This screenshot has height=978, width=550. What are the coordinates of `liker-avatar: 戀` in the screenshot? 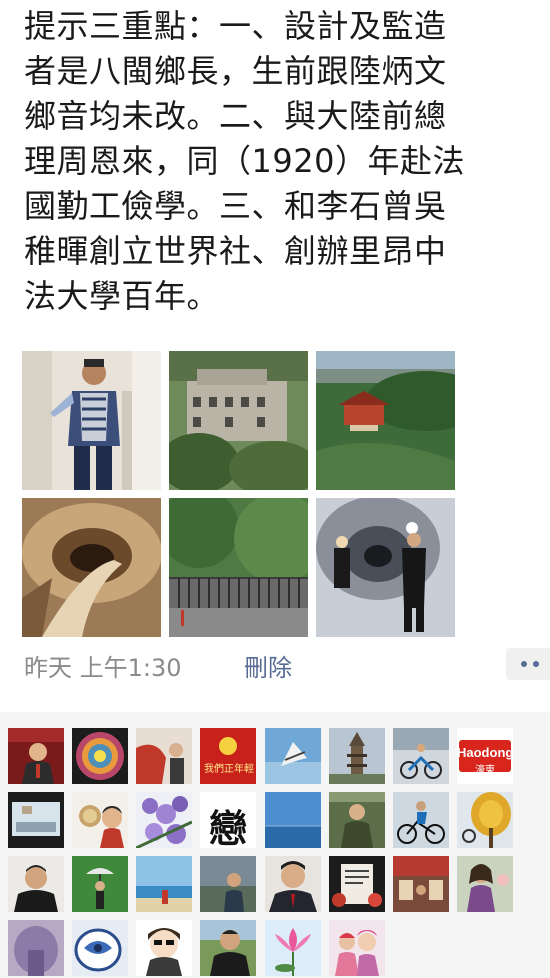 It's located at (228, 820).